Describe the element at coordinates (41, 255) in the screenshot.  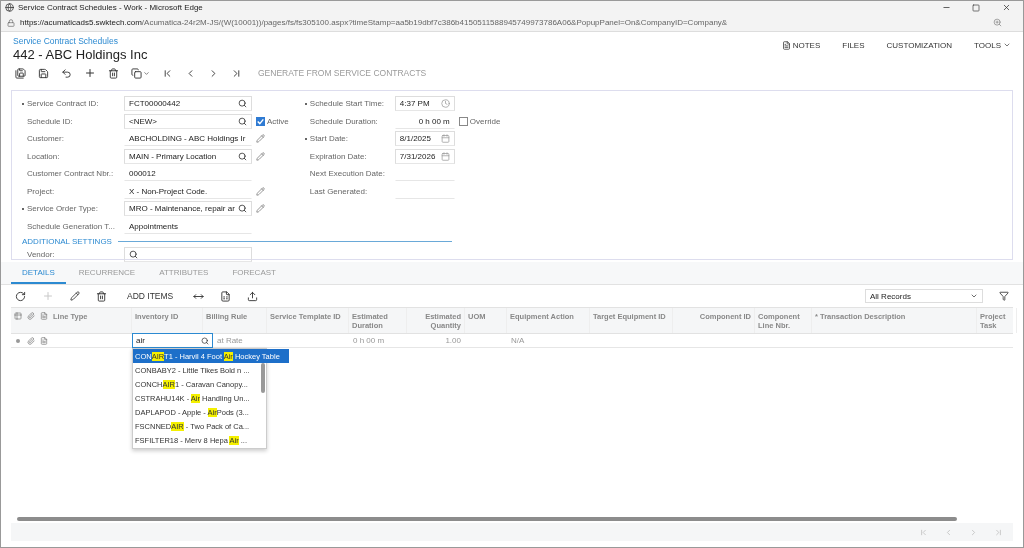
I see `field-label: Vendor:` at that location.